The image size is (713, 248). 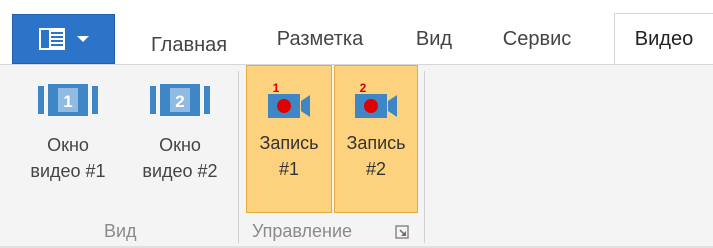 I want to click on group-control-label: Управление, so click(x=302, y=231).